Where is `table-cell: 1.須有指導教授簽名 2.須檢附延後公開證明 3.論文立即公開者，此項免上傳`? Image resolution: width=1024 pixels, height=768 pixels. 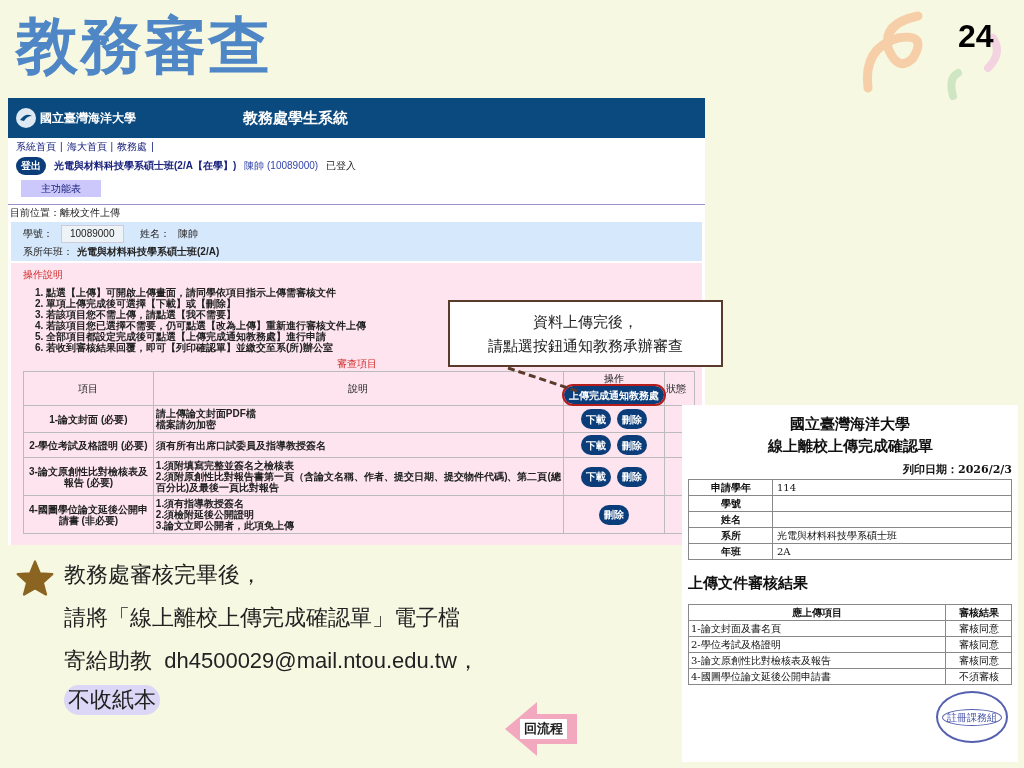 table-cell: 1.須有指導教授簽名 2.須檢附延後公開證明 3.論文立即公開者，此項免上傳 is located at coordinates (358, 514).